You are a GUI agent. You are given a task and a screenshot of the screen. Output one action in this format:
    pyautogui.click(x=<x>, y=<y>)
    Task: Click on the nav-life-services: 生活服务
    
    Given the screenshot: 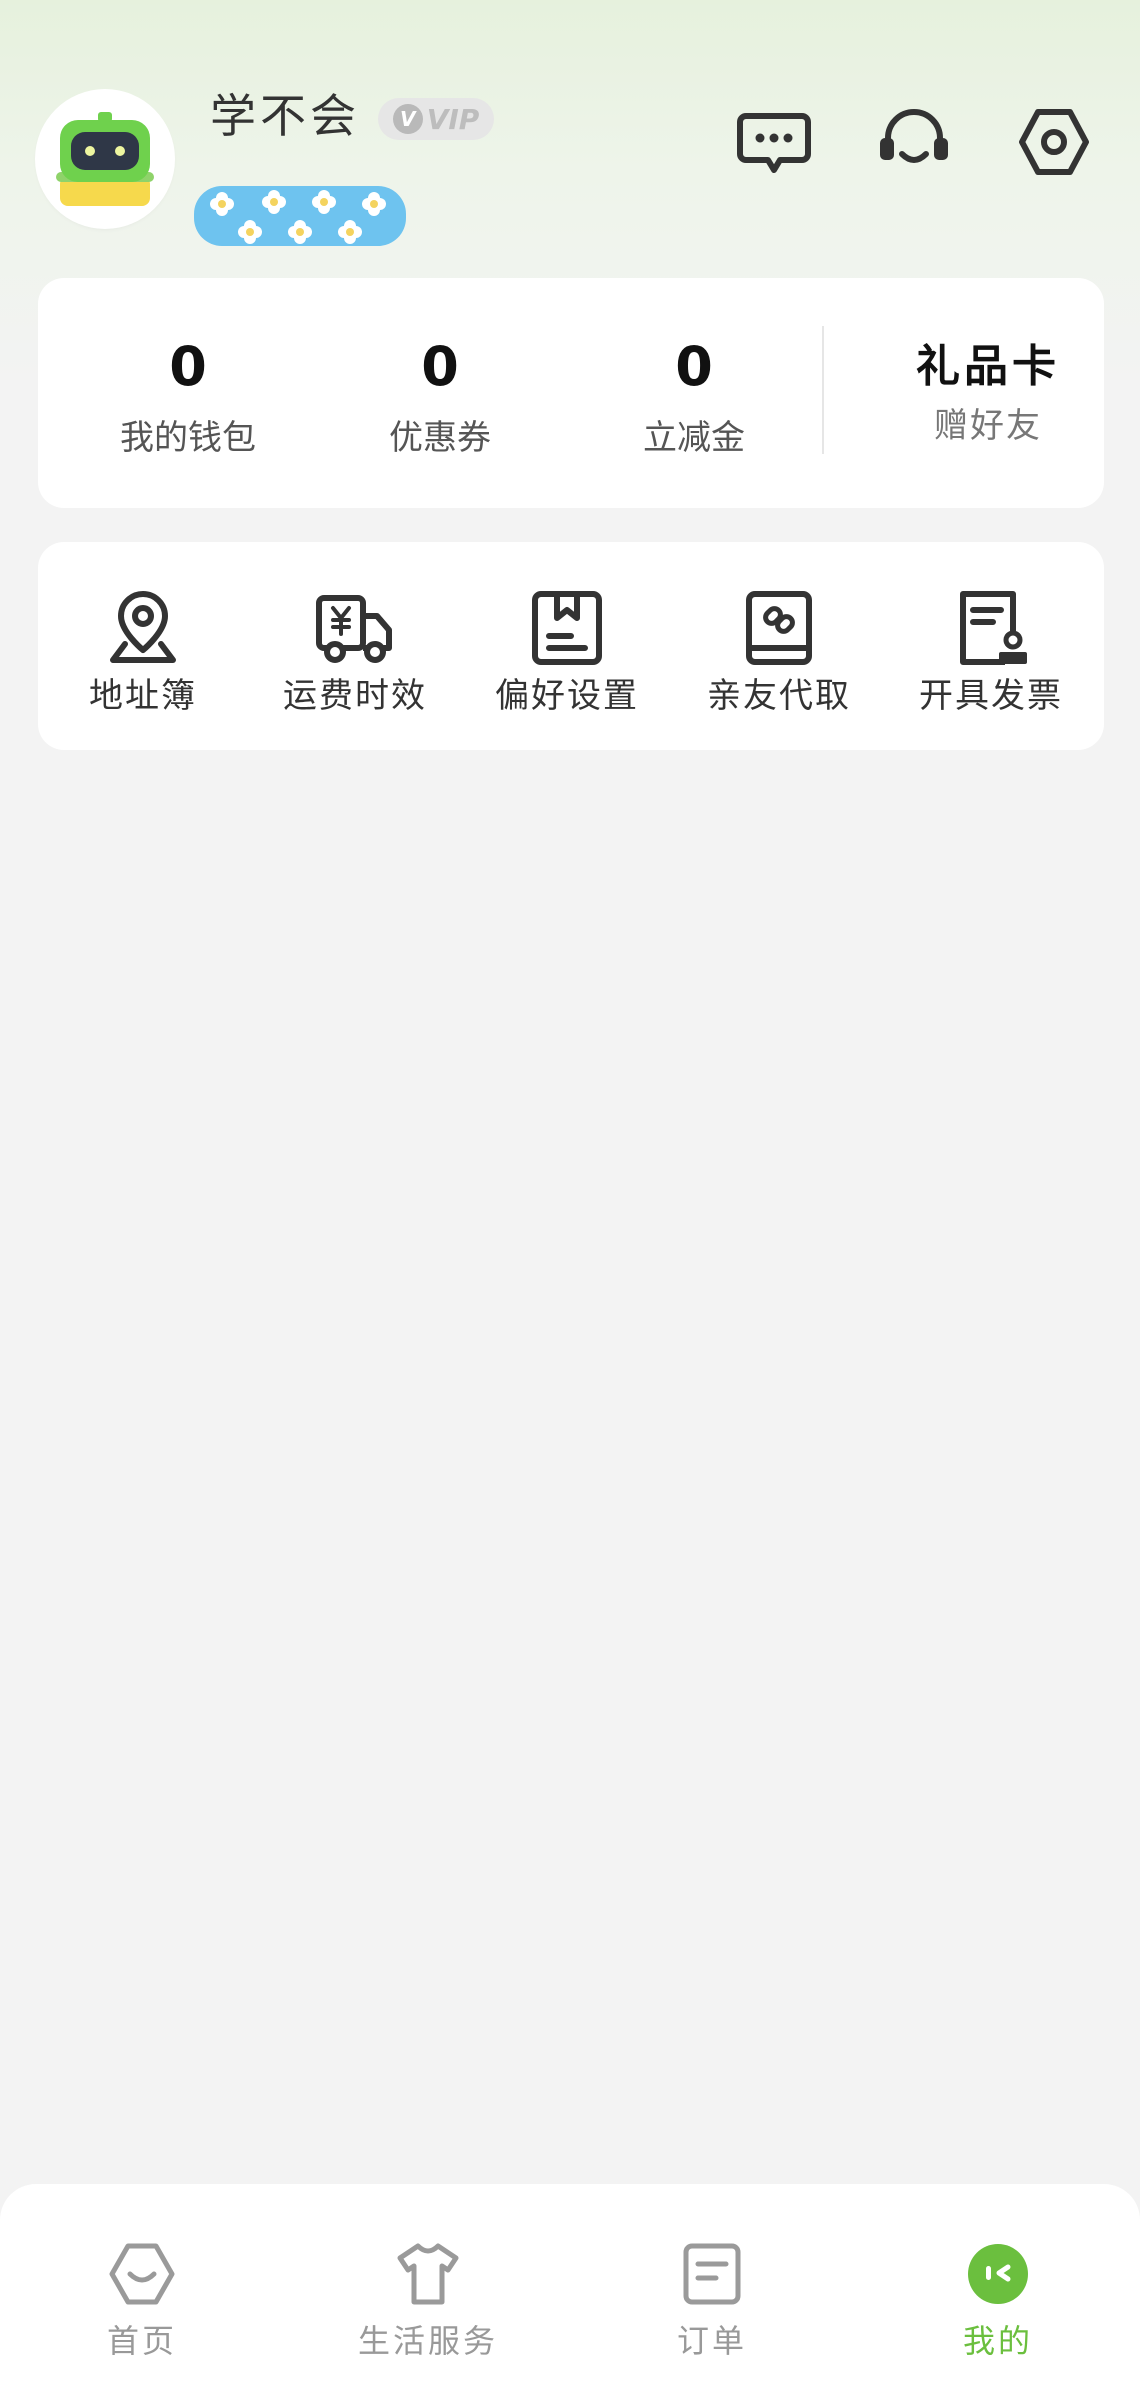 What is the action you would take?
    pyautogui.click(x=428, y=2301)
    